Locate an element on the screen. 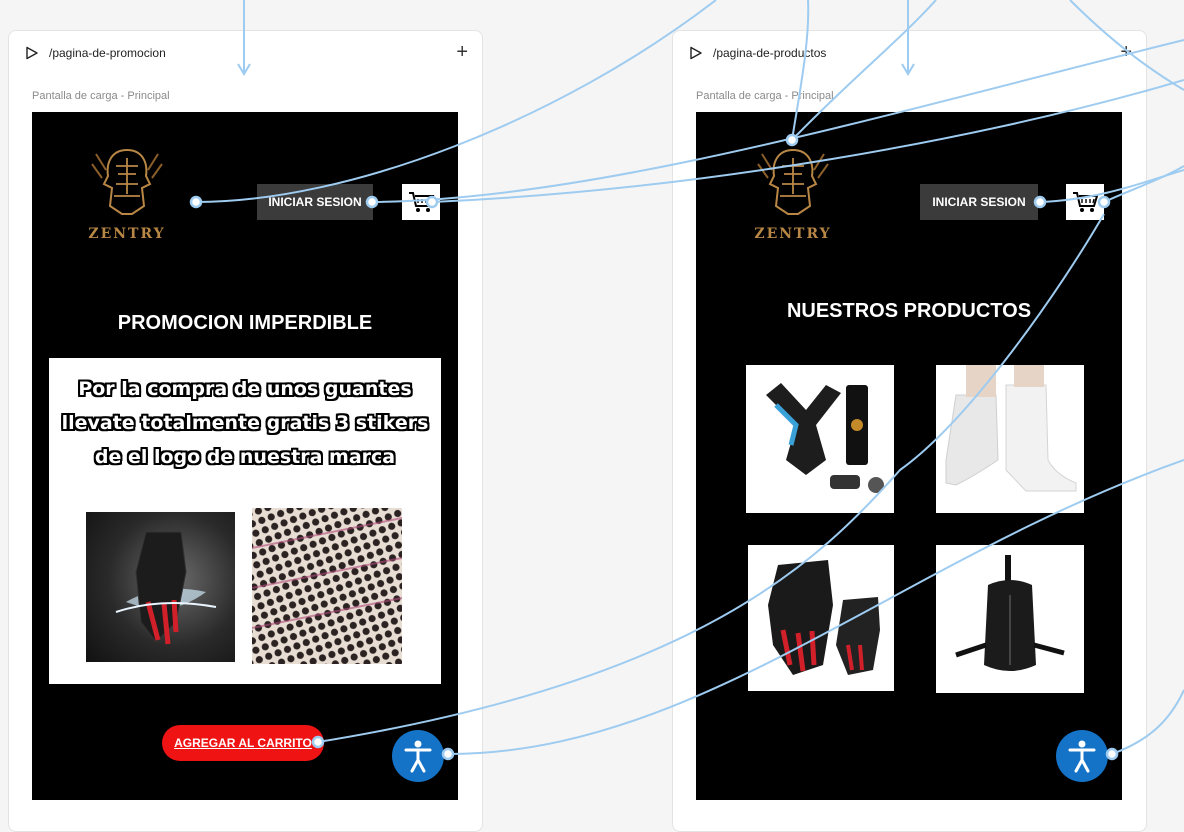 The width and height of the screenshot is (1184, 832). stickers-image-icon is located at coordinates (327, 586).